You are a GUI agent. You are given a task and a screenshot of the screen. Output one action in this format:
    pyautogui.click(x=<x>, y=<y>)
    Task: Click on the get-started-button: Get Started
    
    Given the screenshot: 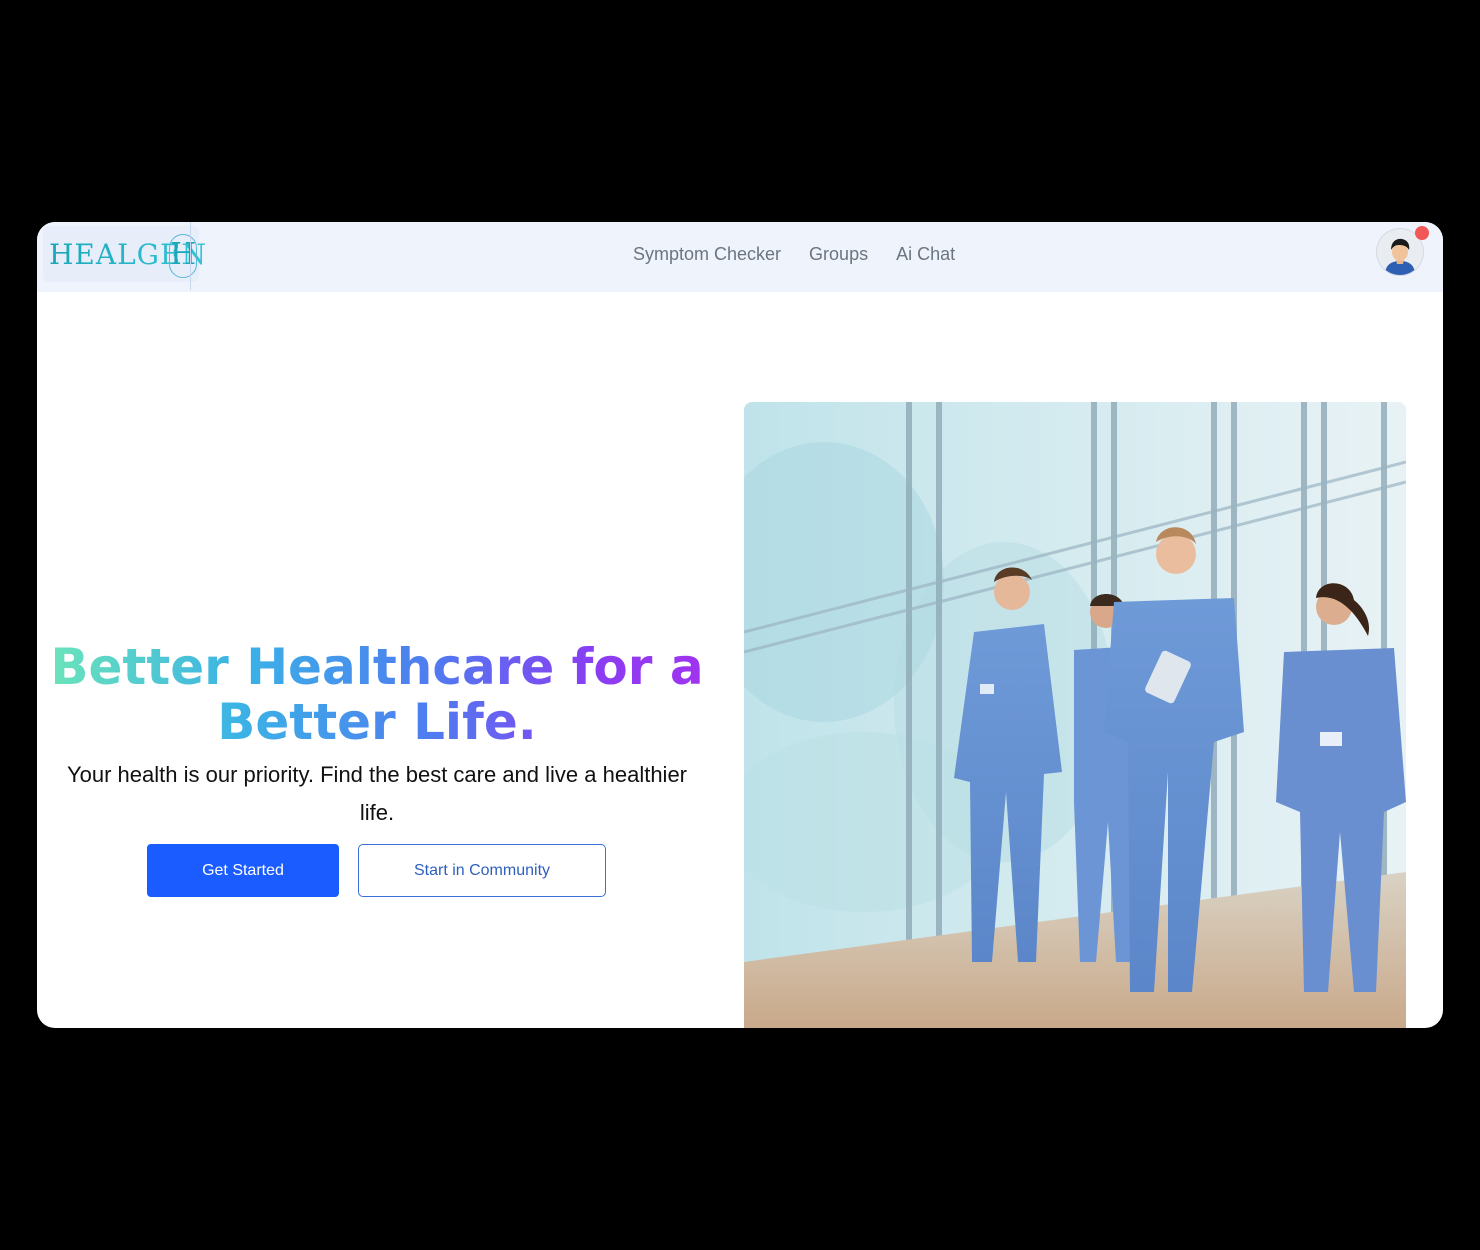 What is the action you would take?
    pyautogui.click(x=243, y=870)
    